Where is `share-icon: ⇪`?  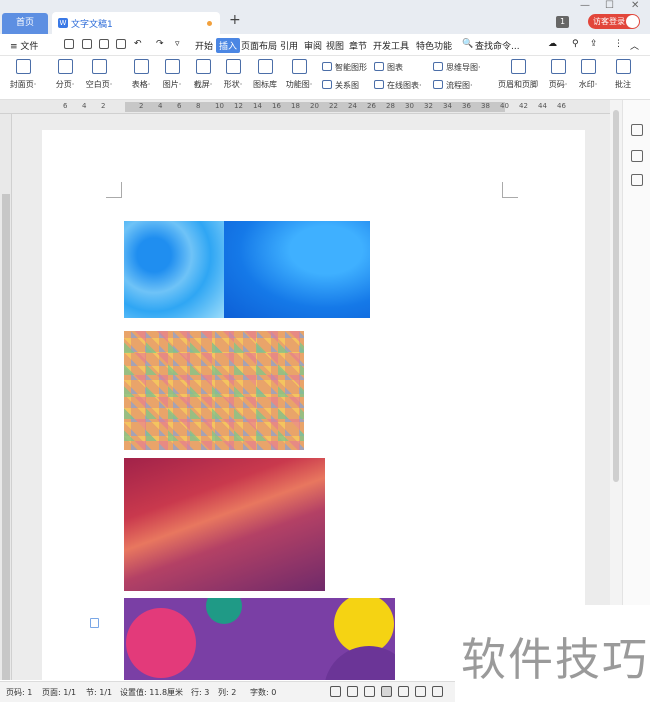
share-icon: ⇪ is located at coordinates (594, 44).